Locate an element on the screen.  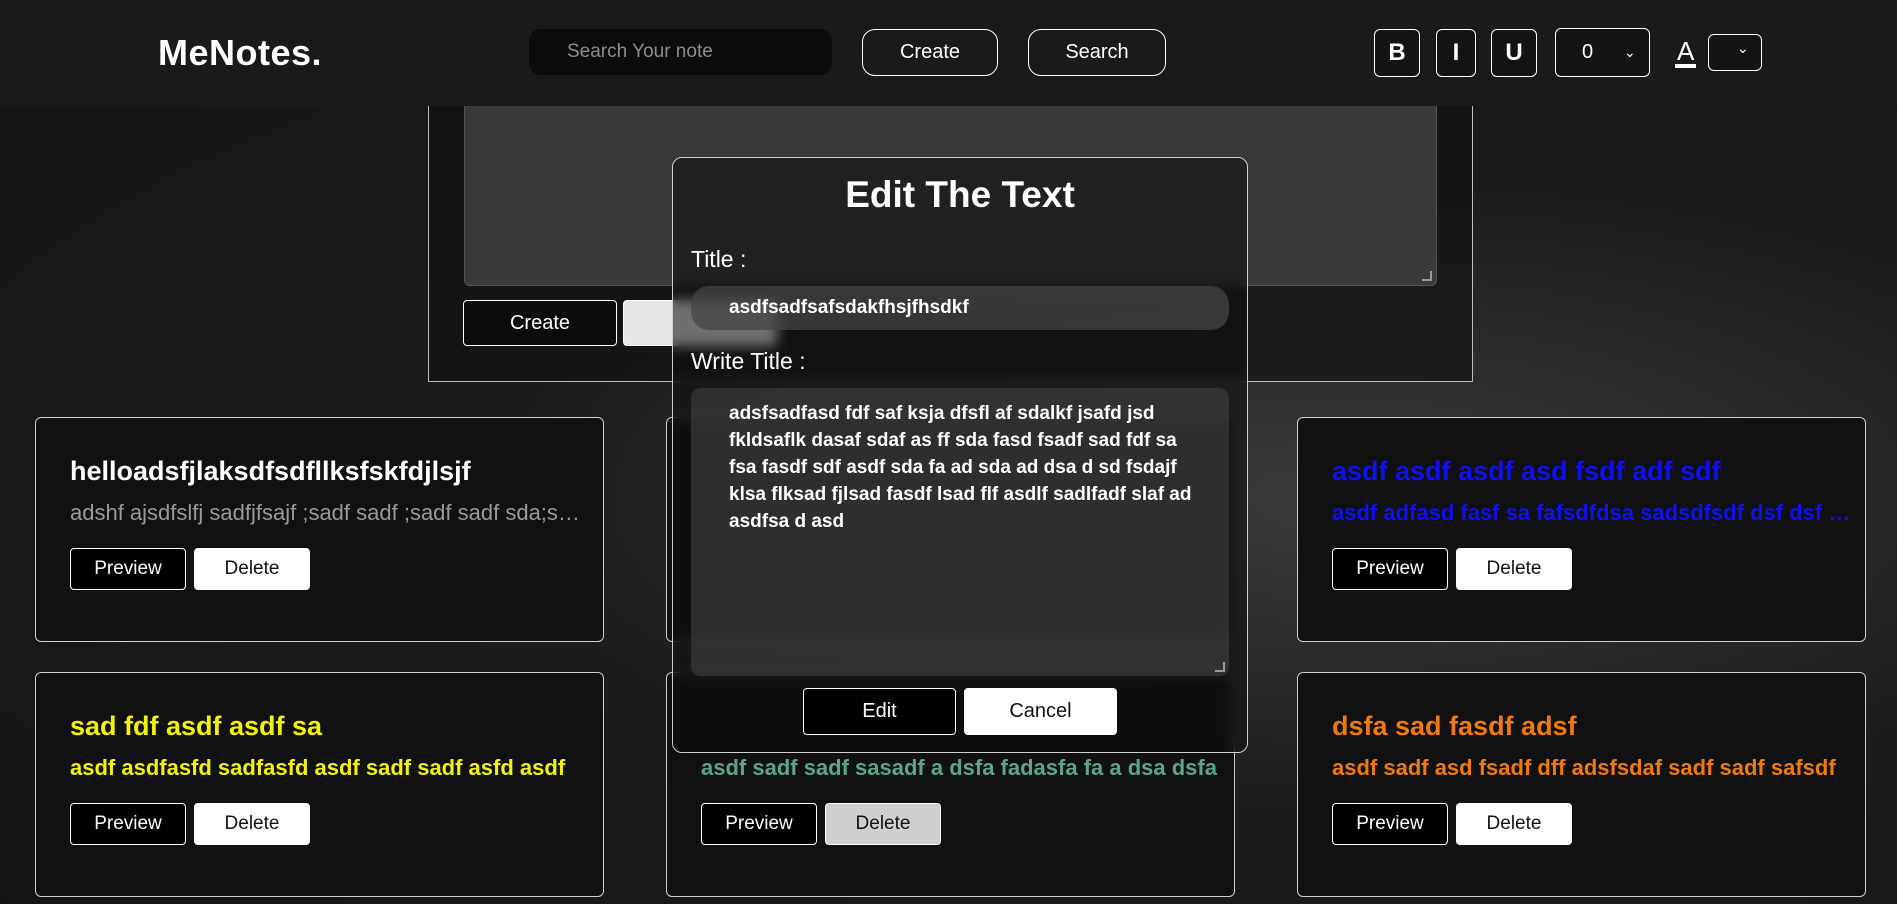
nav-create-button: Create is located at coordinates (930, 52).